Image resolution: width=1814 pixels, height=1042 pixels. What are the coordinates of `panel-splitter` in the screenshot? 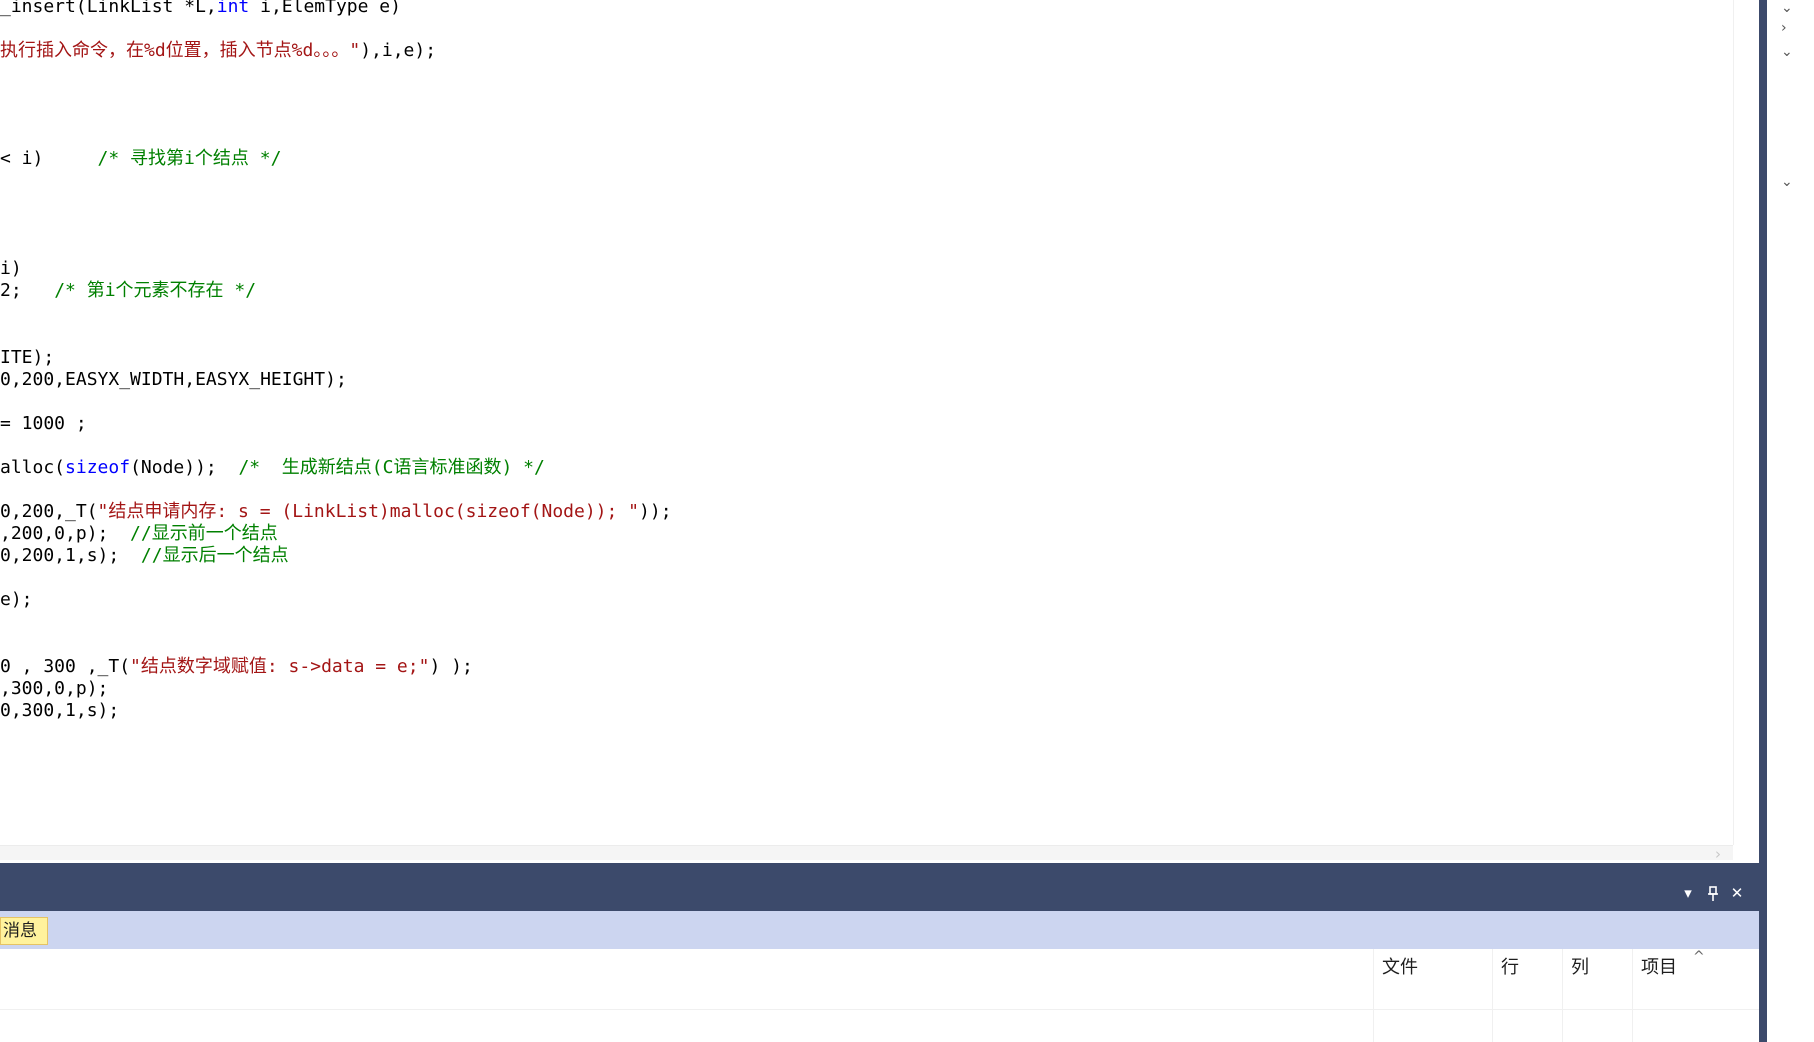 It's located at (879, 869).